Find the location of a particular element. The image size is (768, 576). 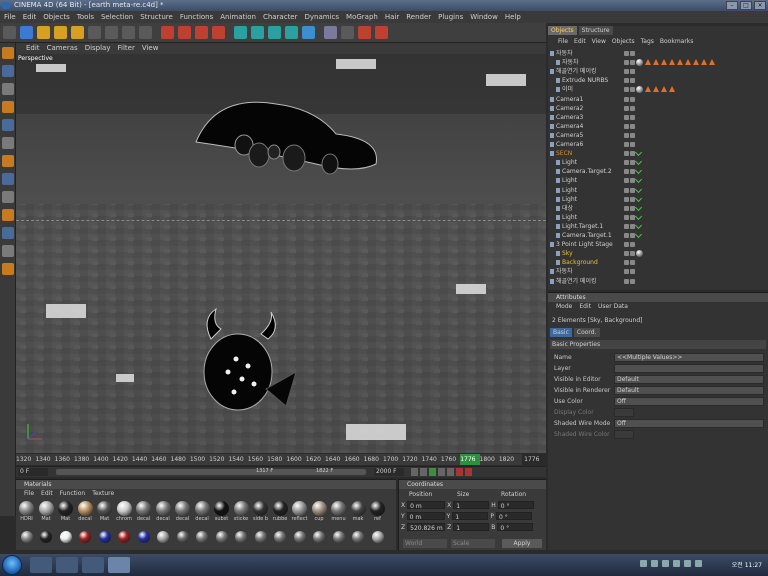

material-swatch: reflect is located at coordinates (299, 512).